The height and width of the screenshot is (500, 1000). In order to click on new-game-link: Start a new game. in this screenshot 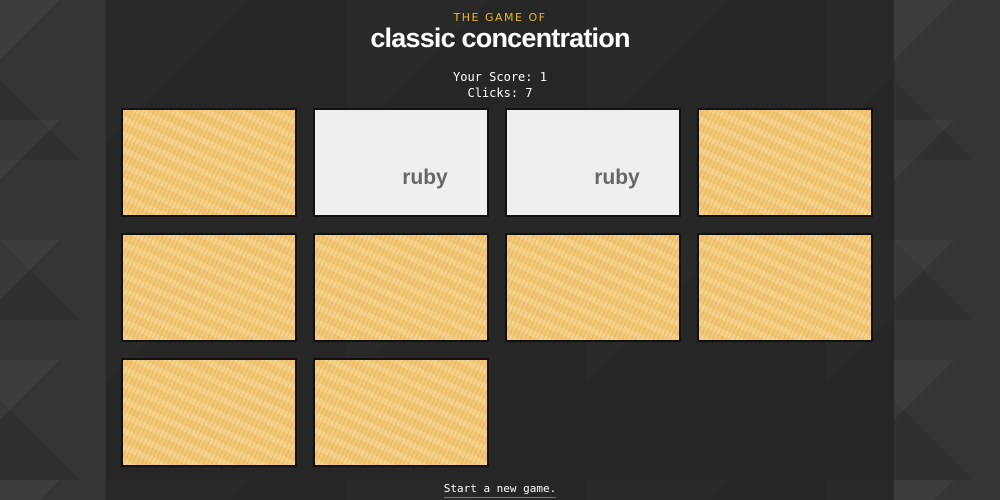, I will do `click(500, 490)`.